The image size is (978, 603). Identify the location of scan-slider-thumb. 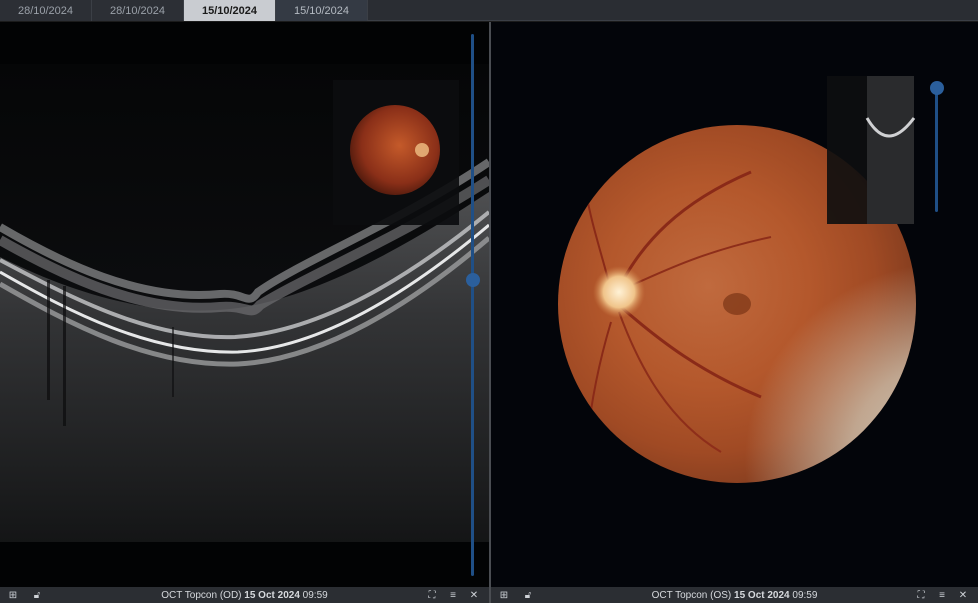
(473, 280).